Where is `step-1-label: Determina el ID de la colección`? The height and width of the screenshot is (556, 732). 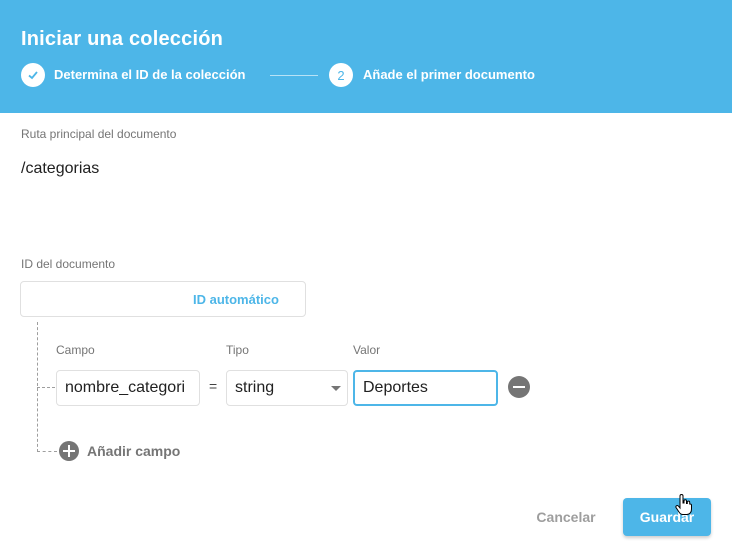 step-1-label: Determina el ID de la colección is located at coordinates (150, 74).